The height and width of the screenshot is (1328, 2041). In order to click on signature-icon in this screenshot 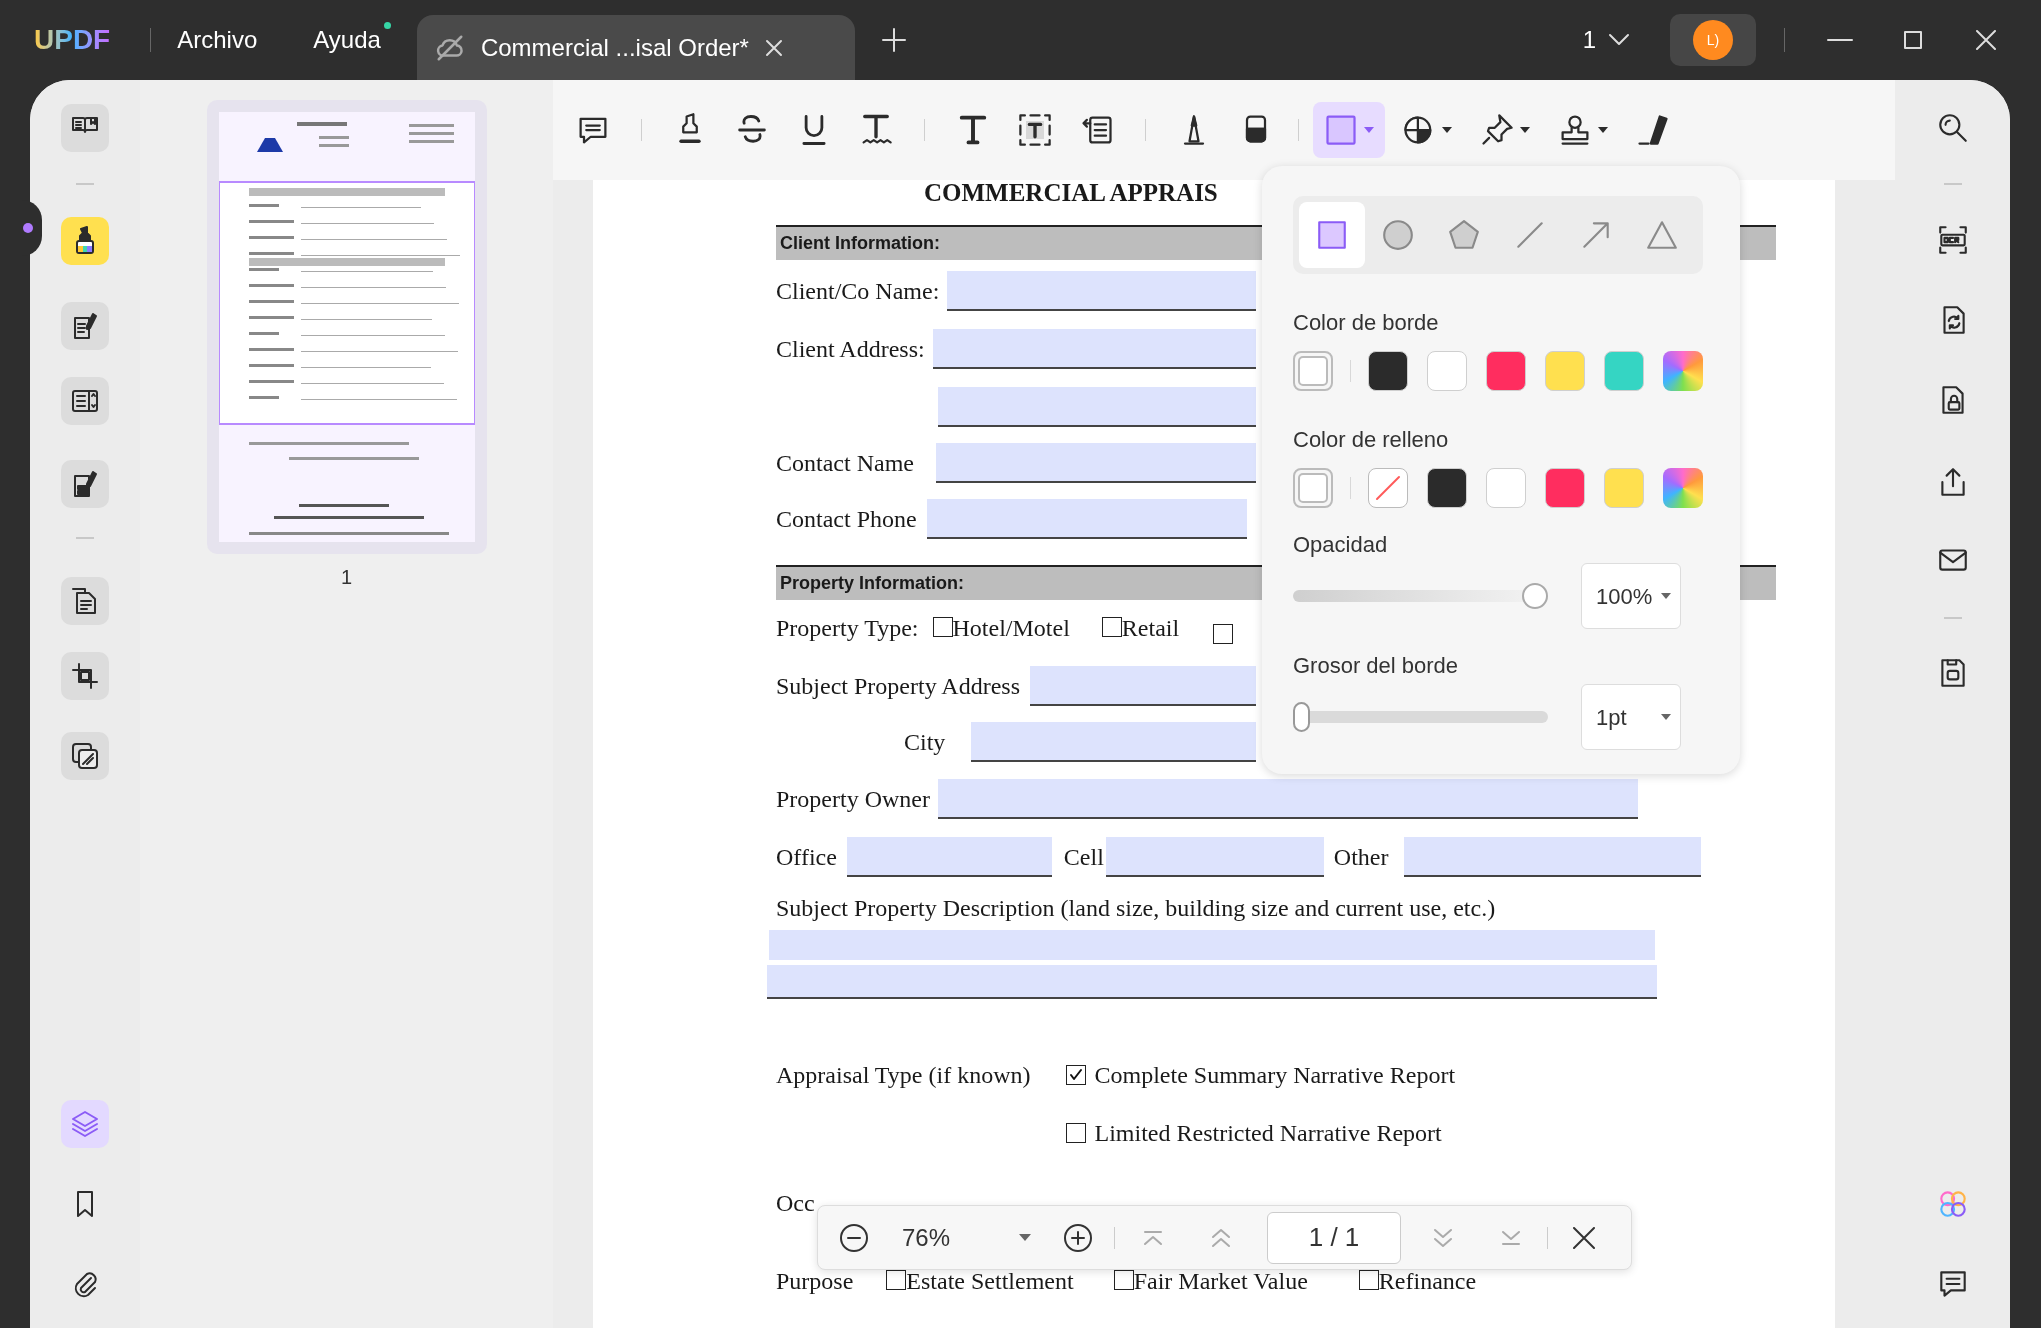, I will do `click(1653, 130)`.